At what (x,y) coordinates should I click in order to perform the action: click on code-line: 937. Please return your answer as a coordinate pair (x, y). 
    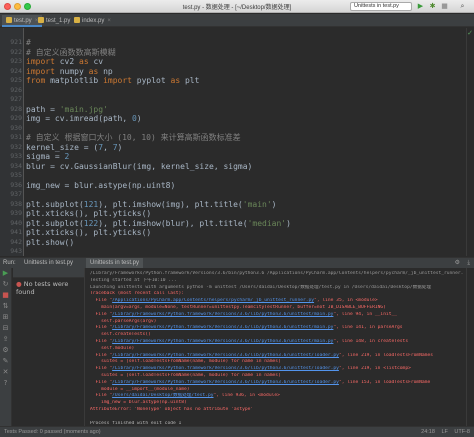
    Looking at the image, I should click on (237, 195).